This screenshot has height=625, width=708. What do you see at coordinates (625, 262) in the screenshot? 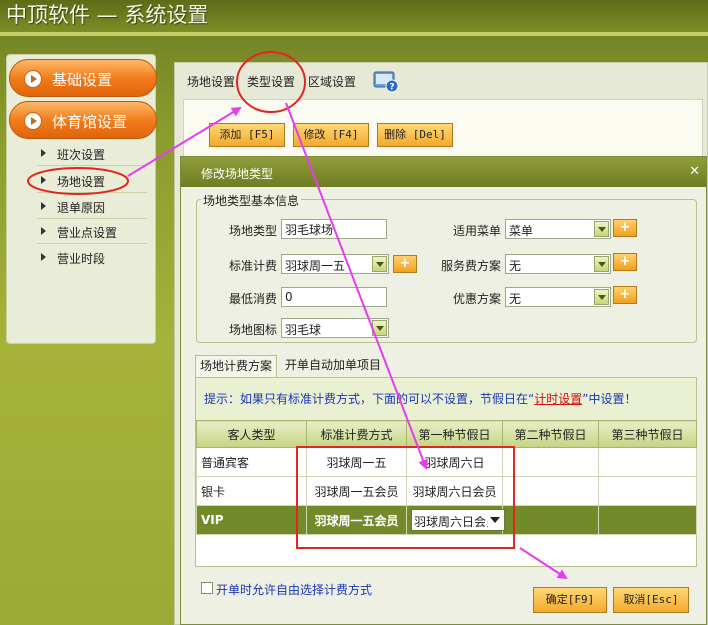
I see `add-service-fee-button: +` at bounding box center [625, 262].